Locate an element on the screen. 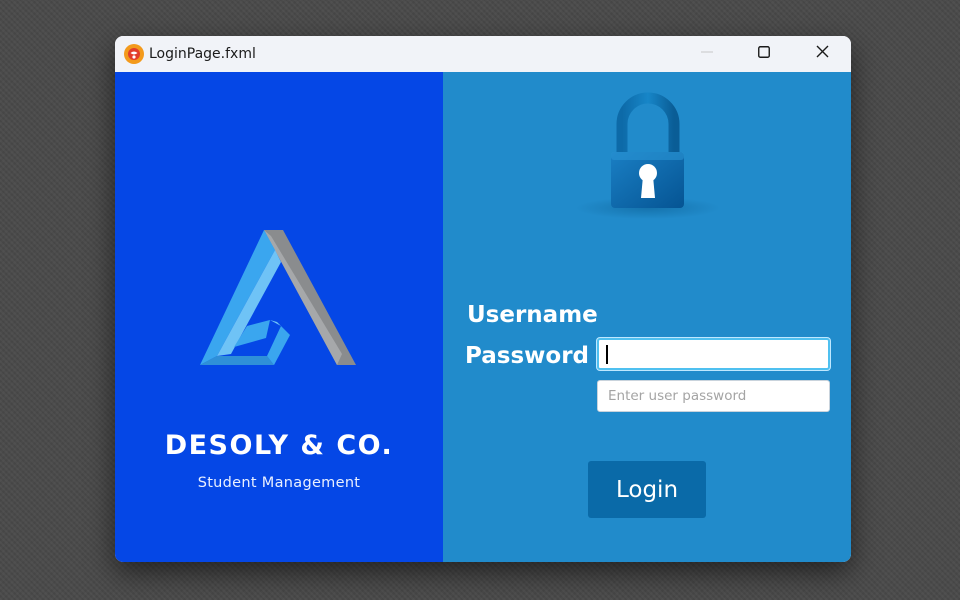  padlock-icon is located at coordinates (648, 155).